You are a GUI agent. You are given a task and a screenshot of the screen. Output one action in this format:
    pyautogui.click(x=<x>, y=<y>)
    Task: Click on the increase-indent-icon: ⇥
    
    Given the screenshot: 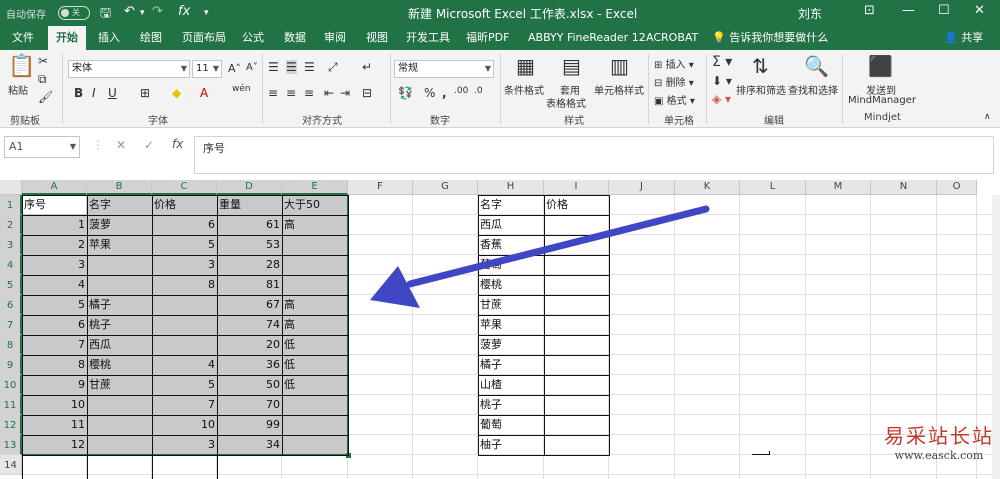 What is the action you would take?
    pyautogui.click(x=345, y=93)
    